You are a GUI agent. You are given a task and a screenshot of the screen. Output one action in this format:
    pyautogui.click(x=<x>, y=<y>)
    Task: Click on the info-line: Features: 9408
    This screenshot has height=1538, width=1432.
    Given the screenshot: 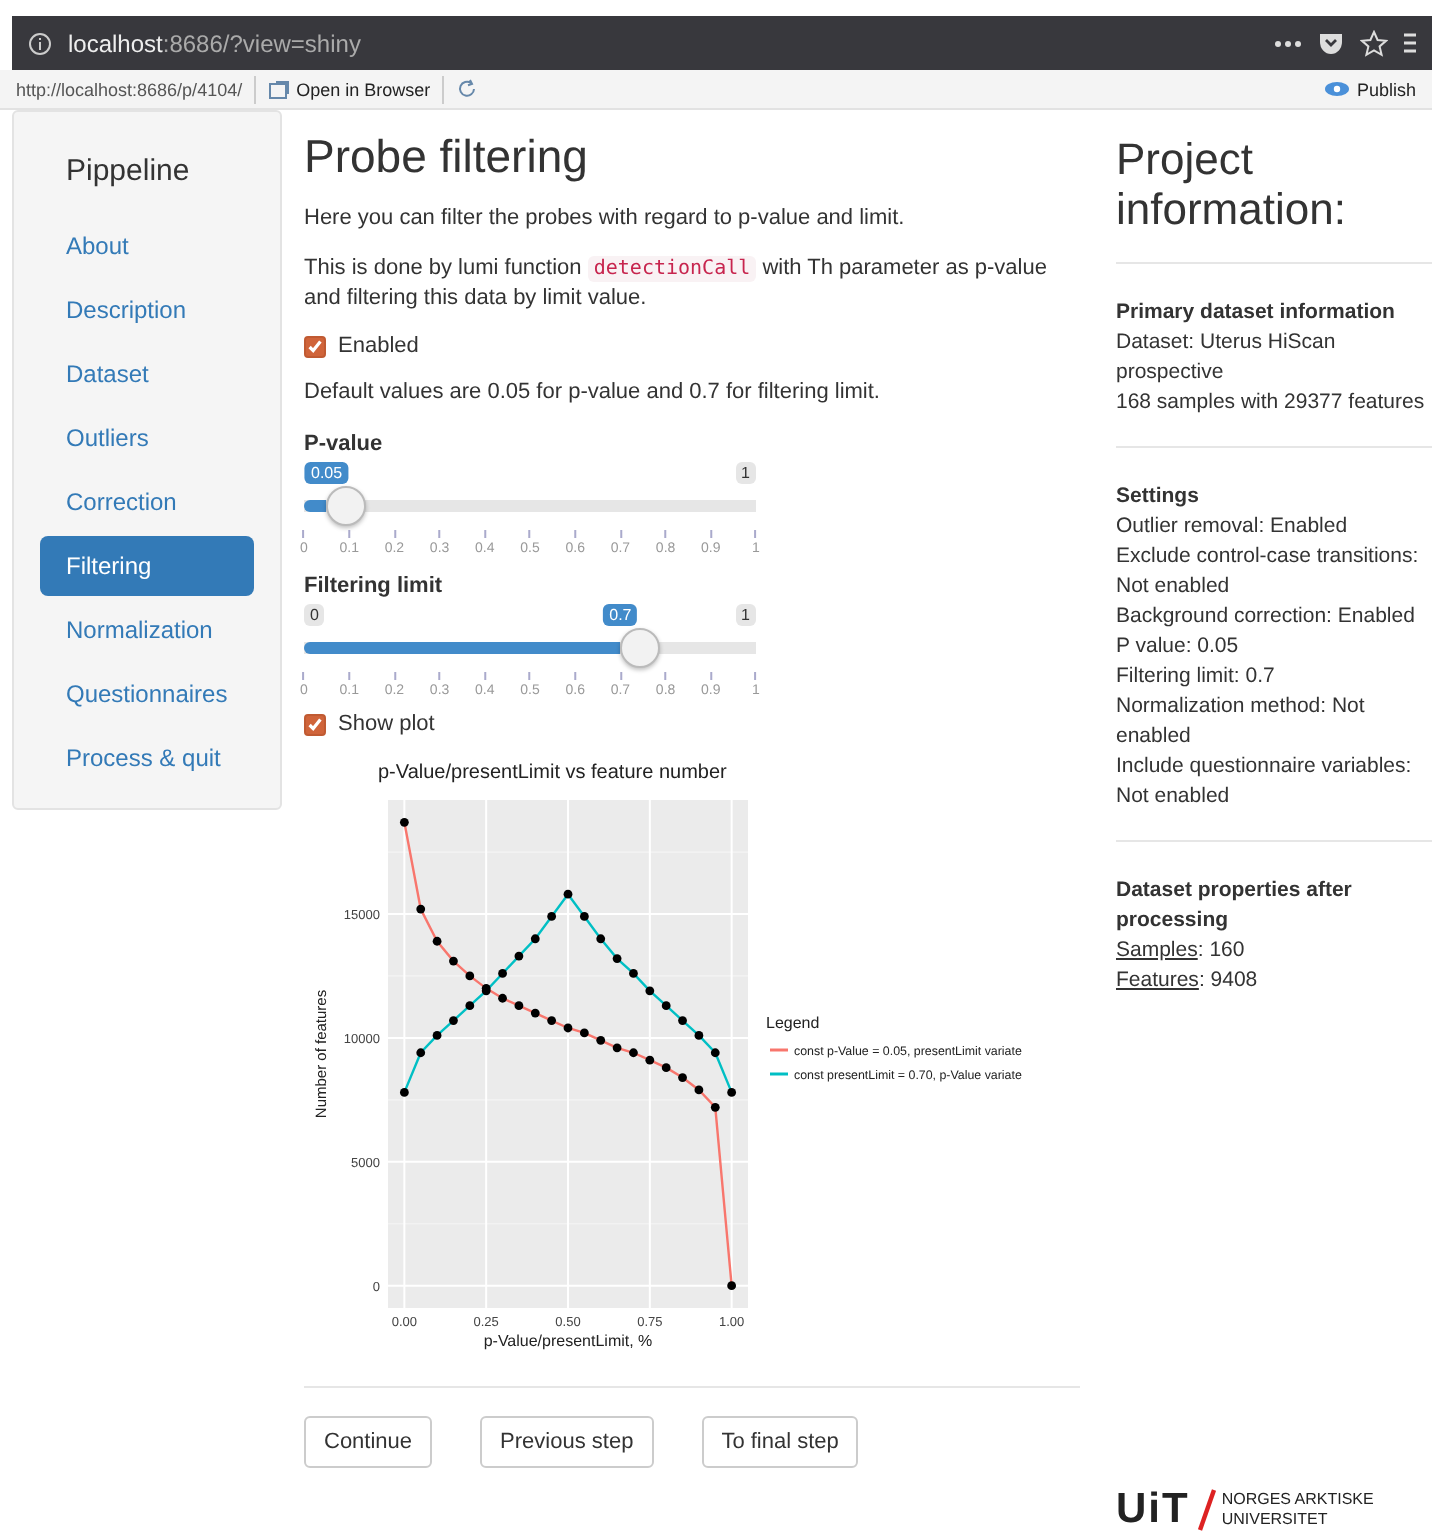 What is the action you would take?
    pyautogui.click(x=1188, y=981)
    